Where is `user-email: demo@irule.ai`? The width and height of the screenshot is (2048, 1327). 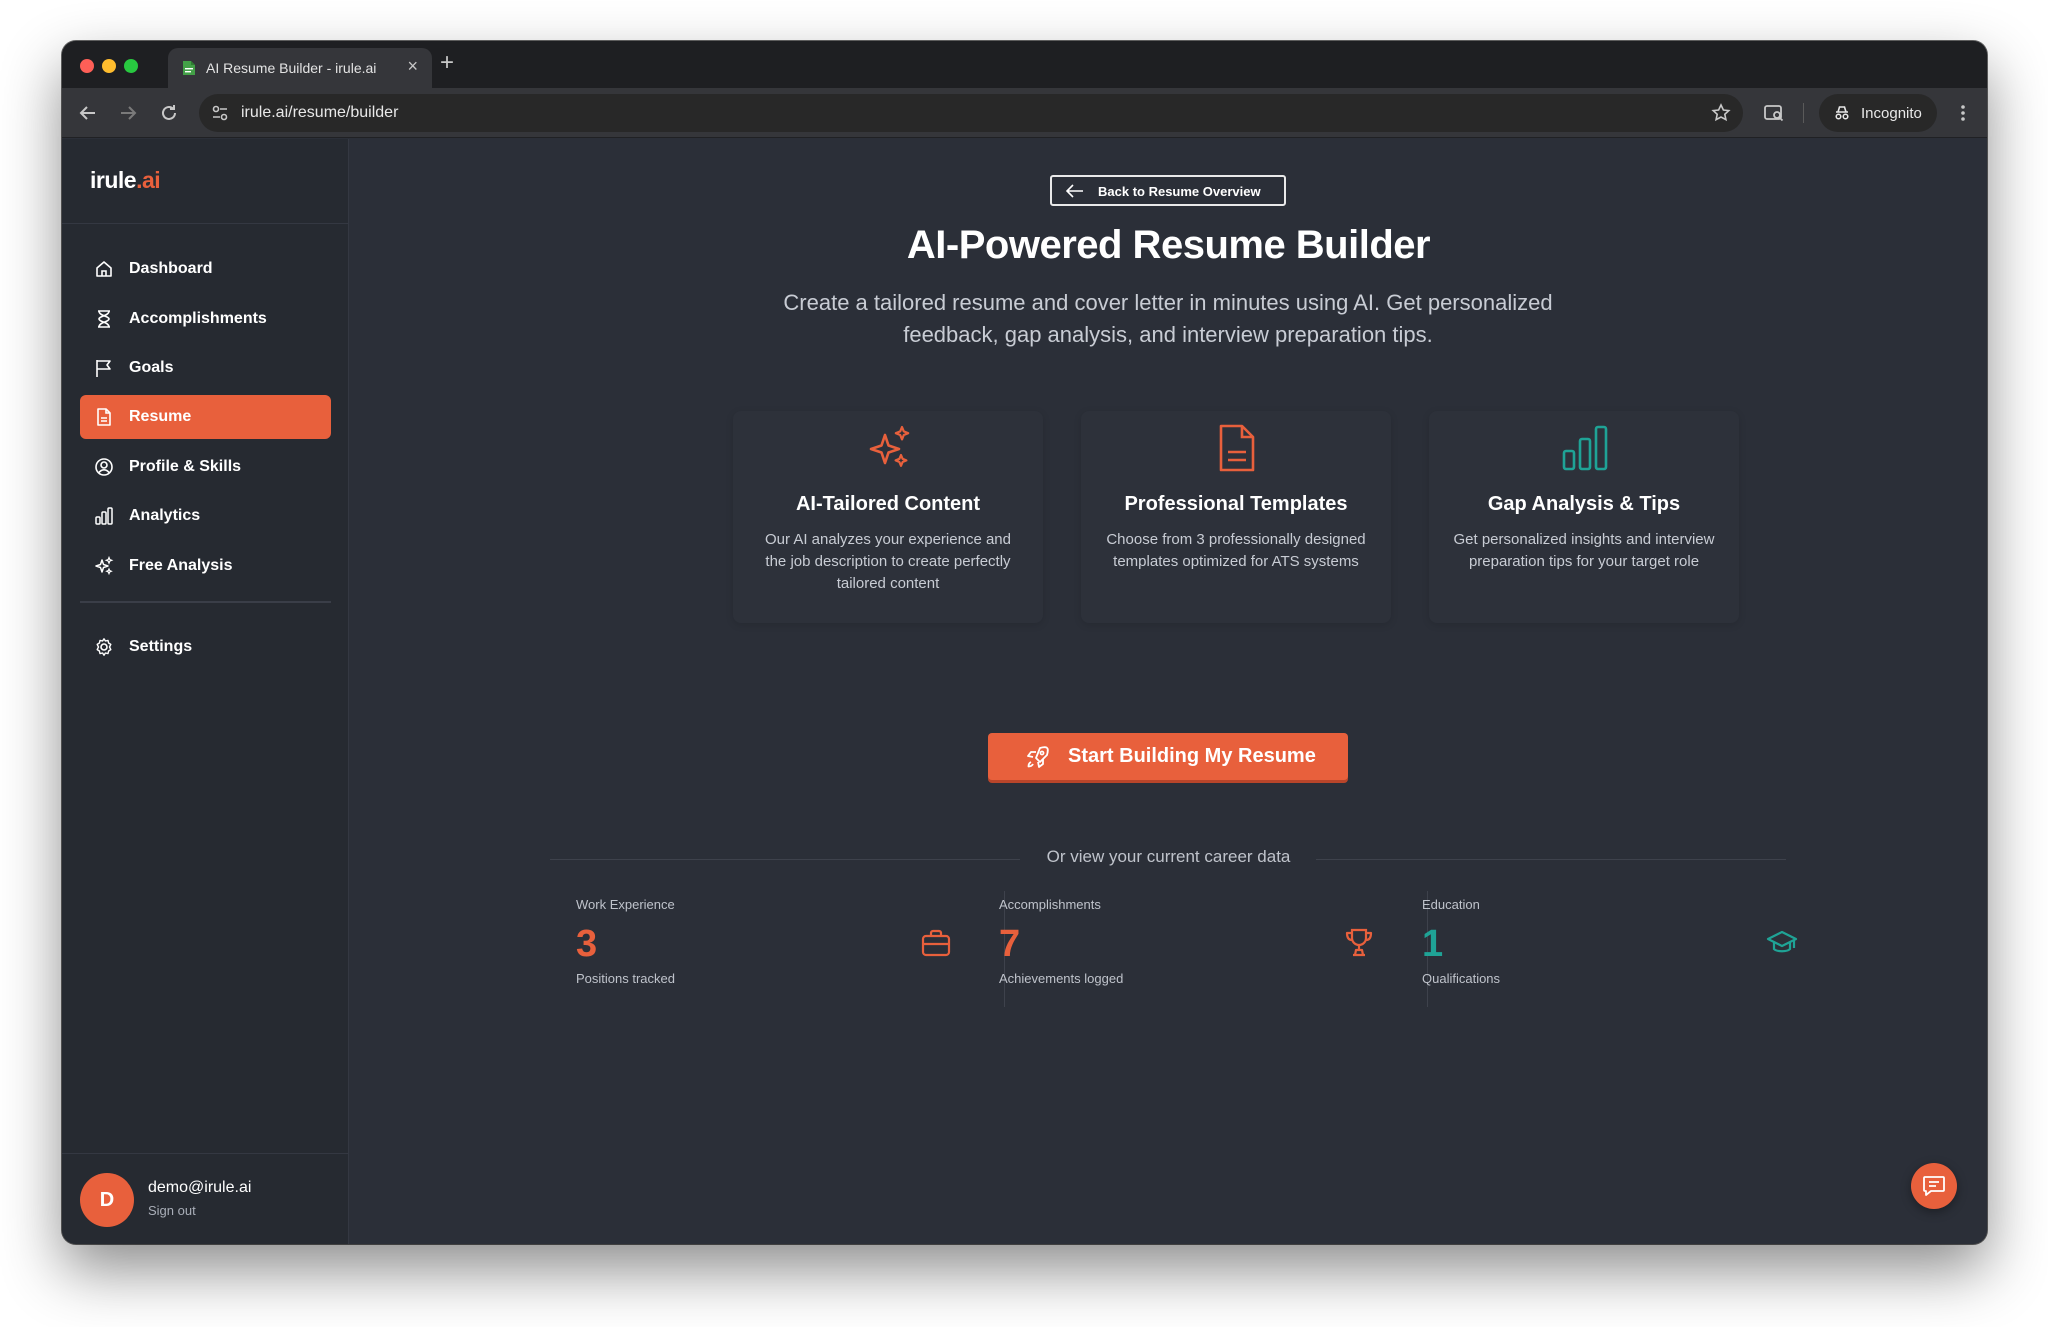
user-email: demo@irule.ai is located at coordinates (200, 1187).